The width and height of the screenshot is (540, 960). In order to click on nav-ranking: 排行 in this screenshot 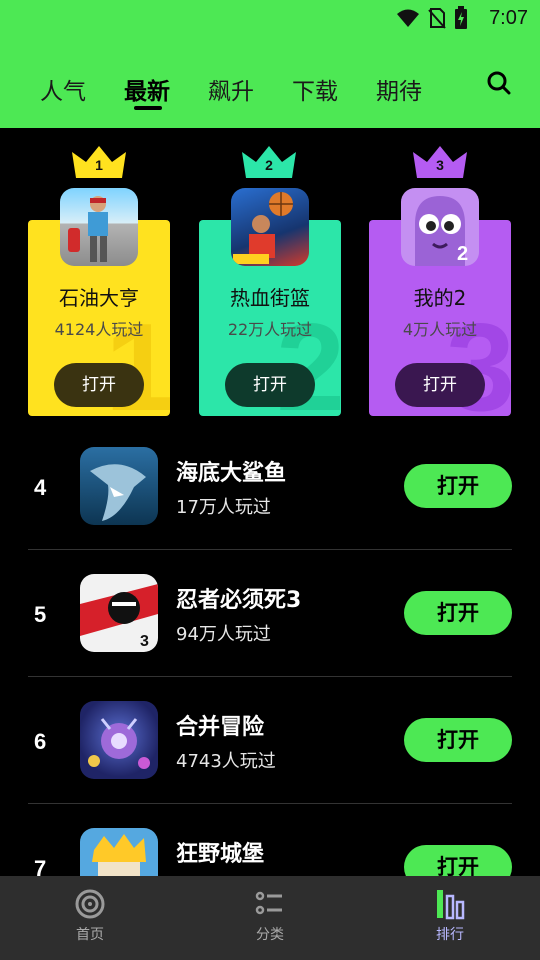, I will do `click(450, 916)`.